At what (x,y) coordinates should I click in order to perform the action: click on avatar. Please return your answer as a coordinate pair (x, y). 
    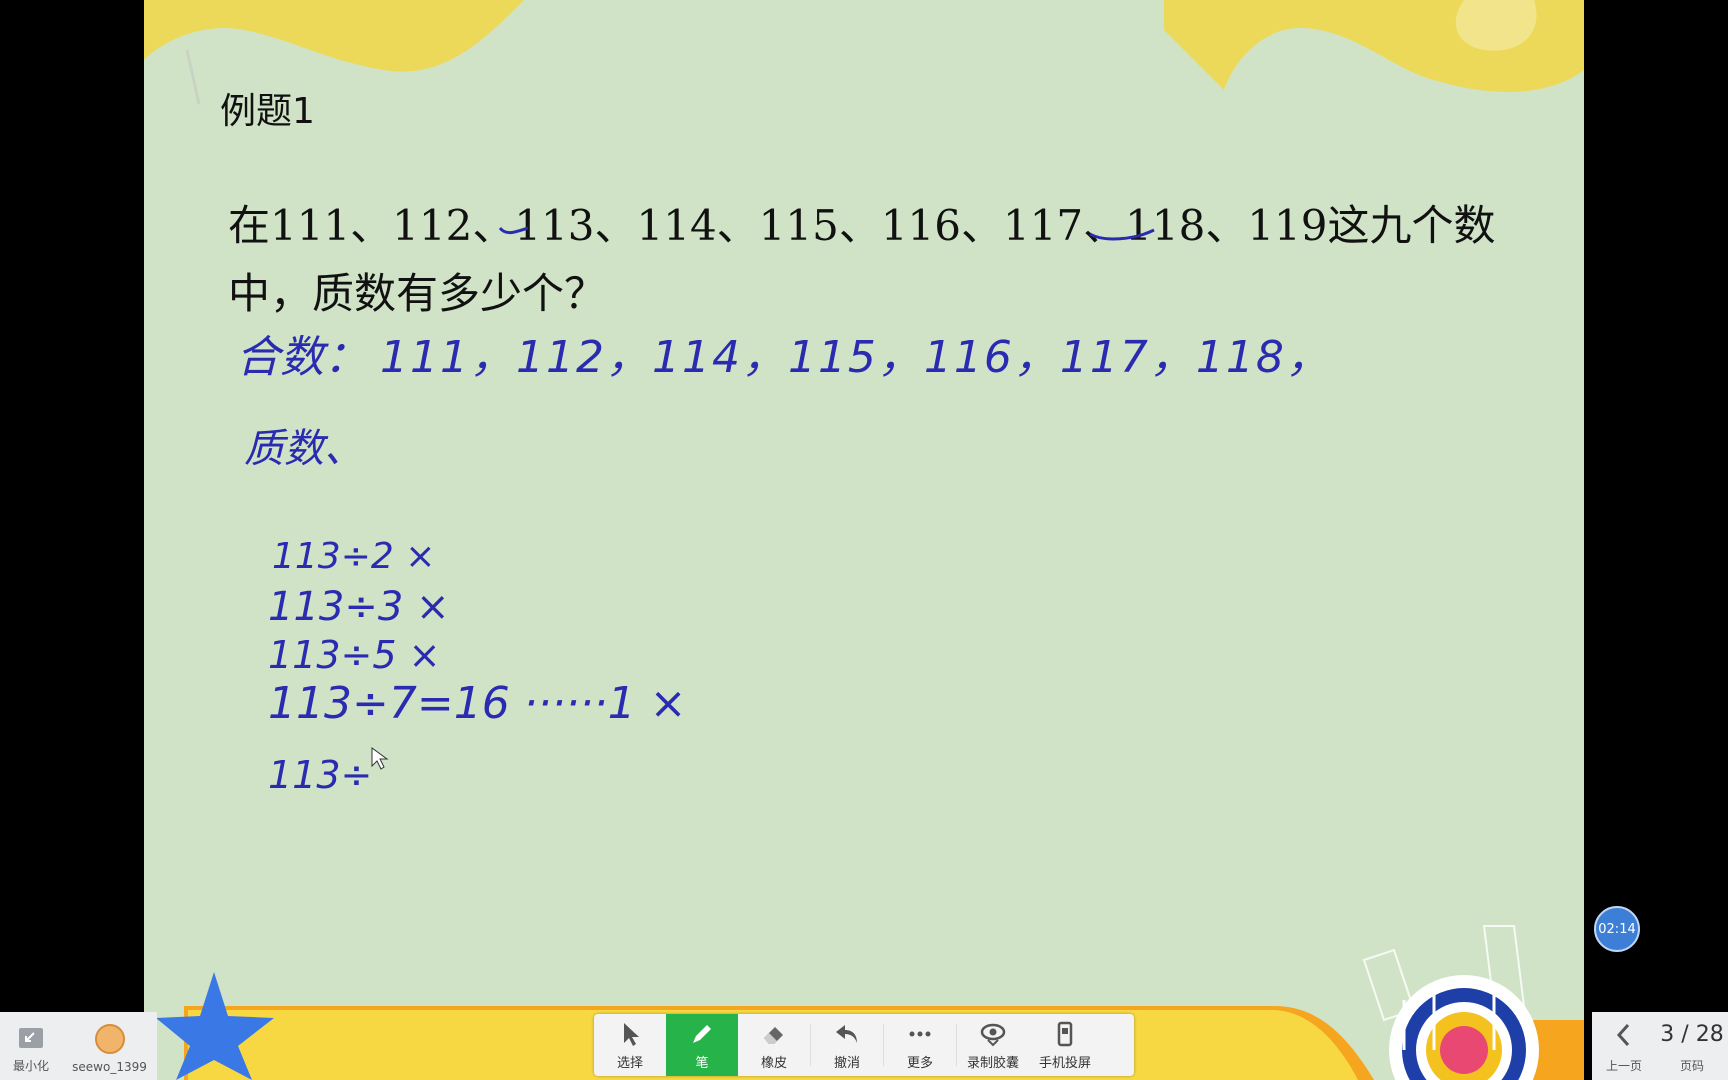
    Looking at the image, I should click on (109, 1039).